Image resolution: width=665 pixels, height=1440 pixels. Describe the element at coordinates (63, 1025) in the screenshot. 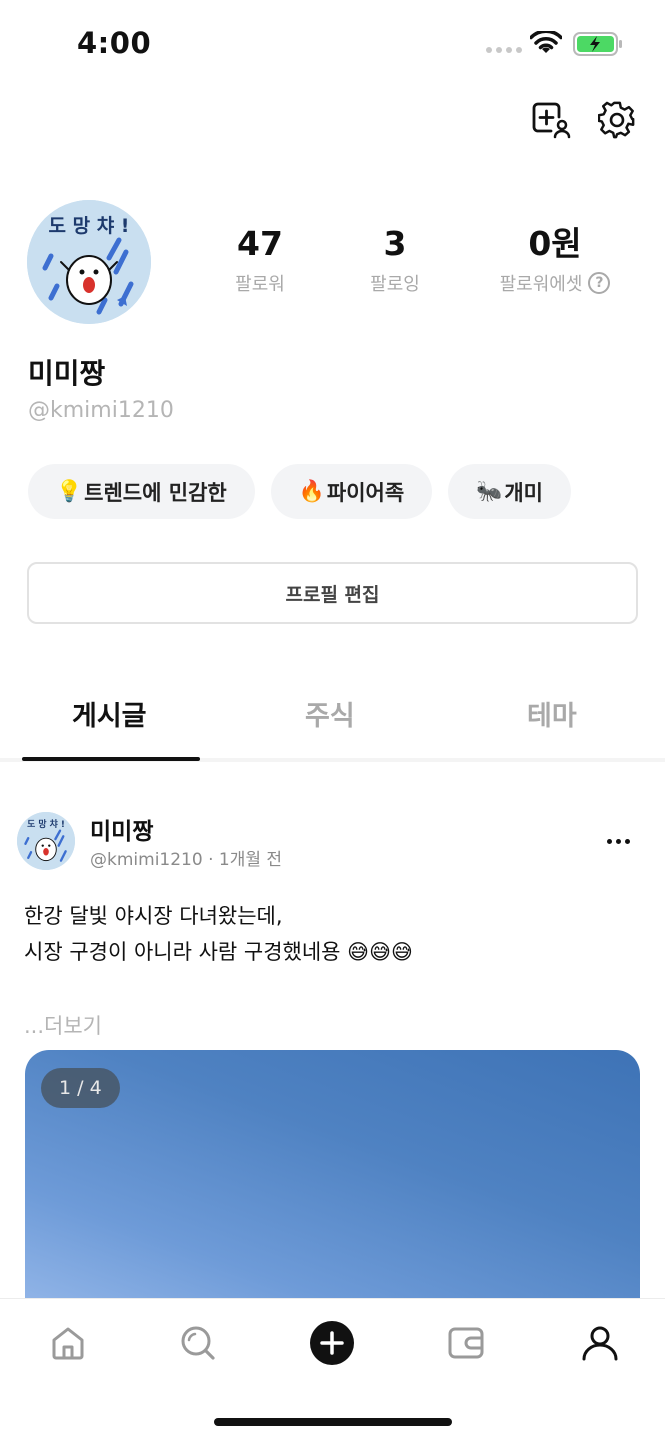

I see `read-more-link: ...더보기` at that location.